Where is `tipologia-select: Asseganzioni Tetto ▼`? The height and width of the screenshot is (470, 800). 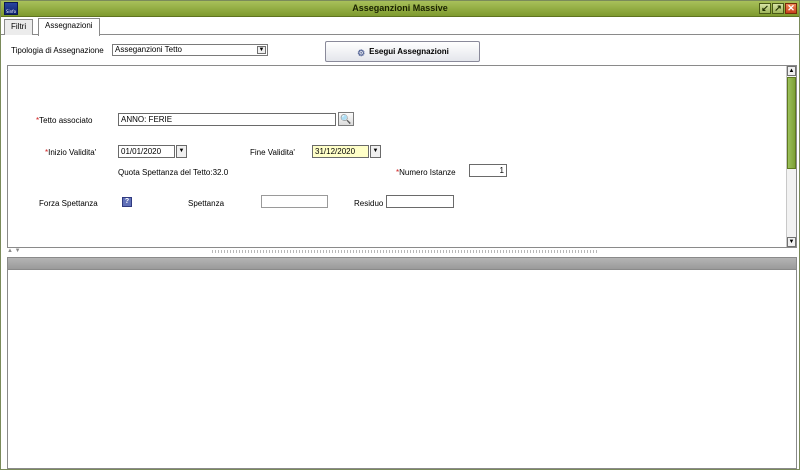
tipologia-select: Asseganzioni Tetto ▼ is located at coordinates (190, 50).